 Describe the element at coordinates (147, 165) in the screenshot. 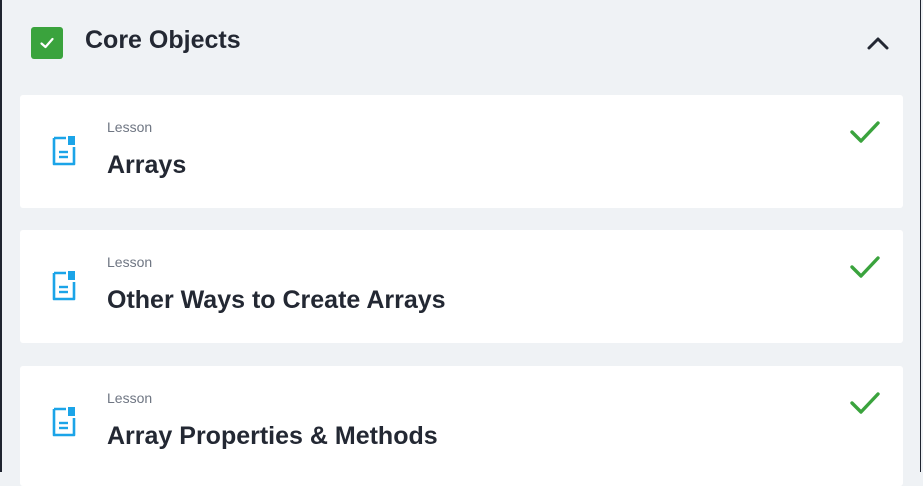

I see `lesson-title: Arrays` at that location.